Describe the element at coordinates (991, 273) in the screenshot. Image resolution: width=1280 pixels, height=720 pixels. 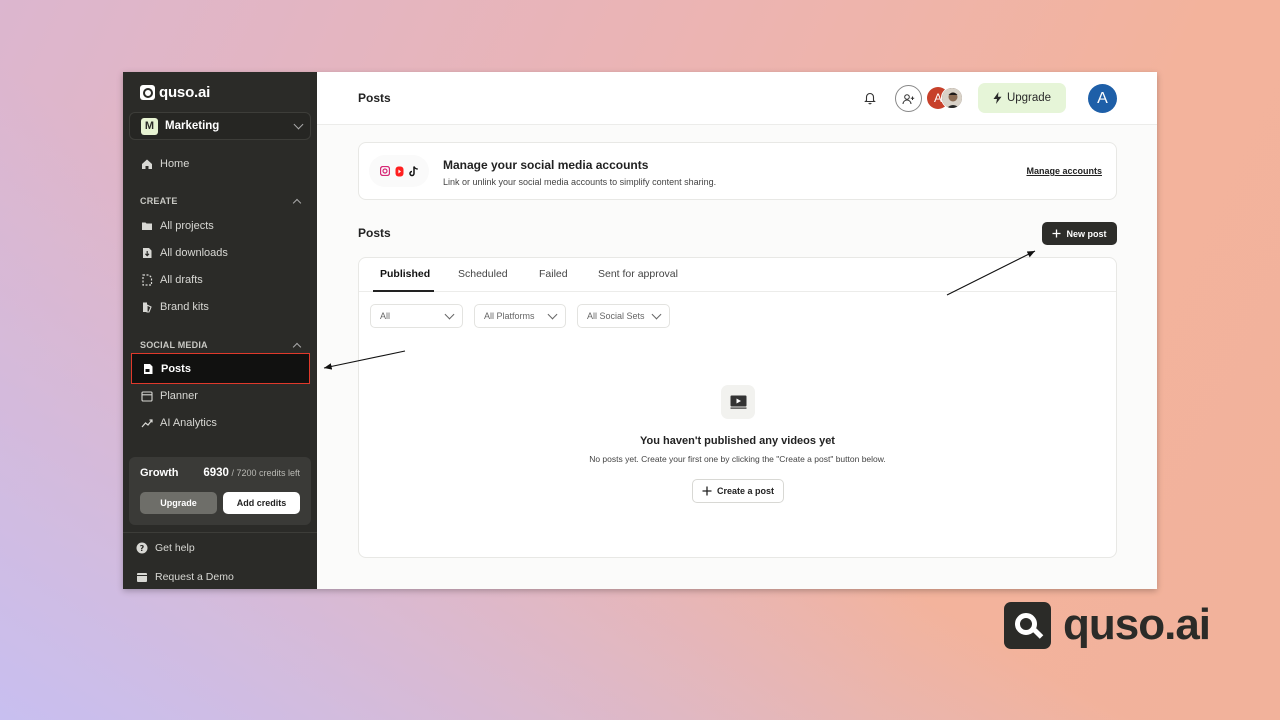
I see `arrow-to-new-post` at that location.